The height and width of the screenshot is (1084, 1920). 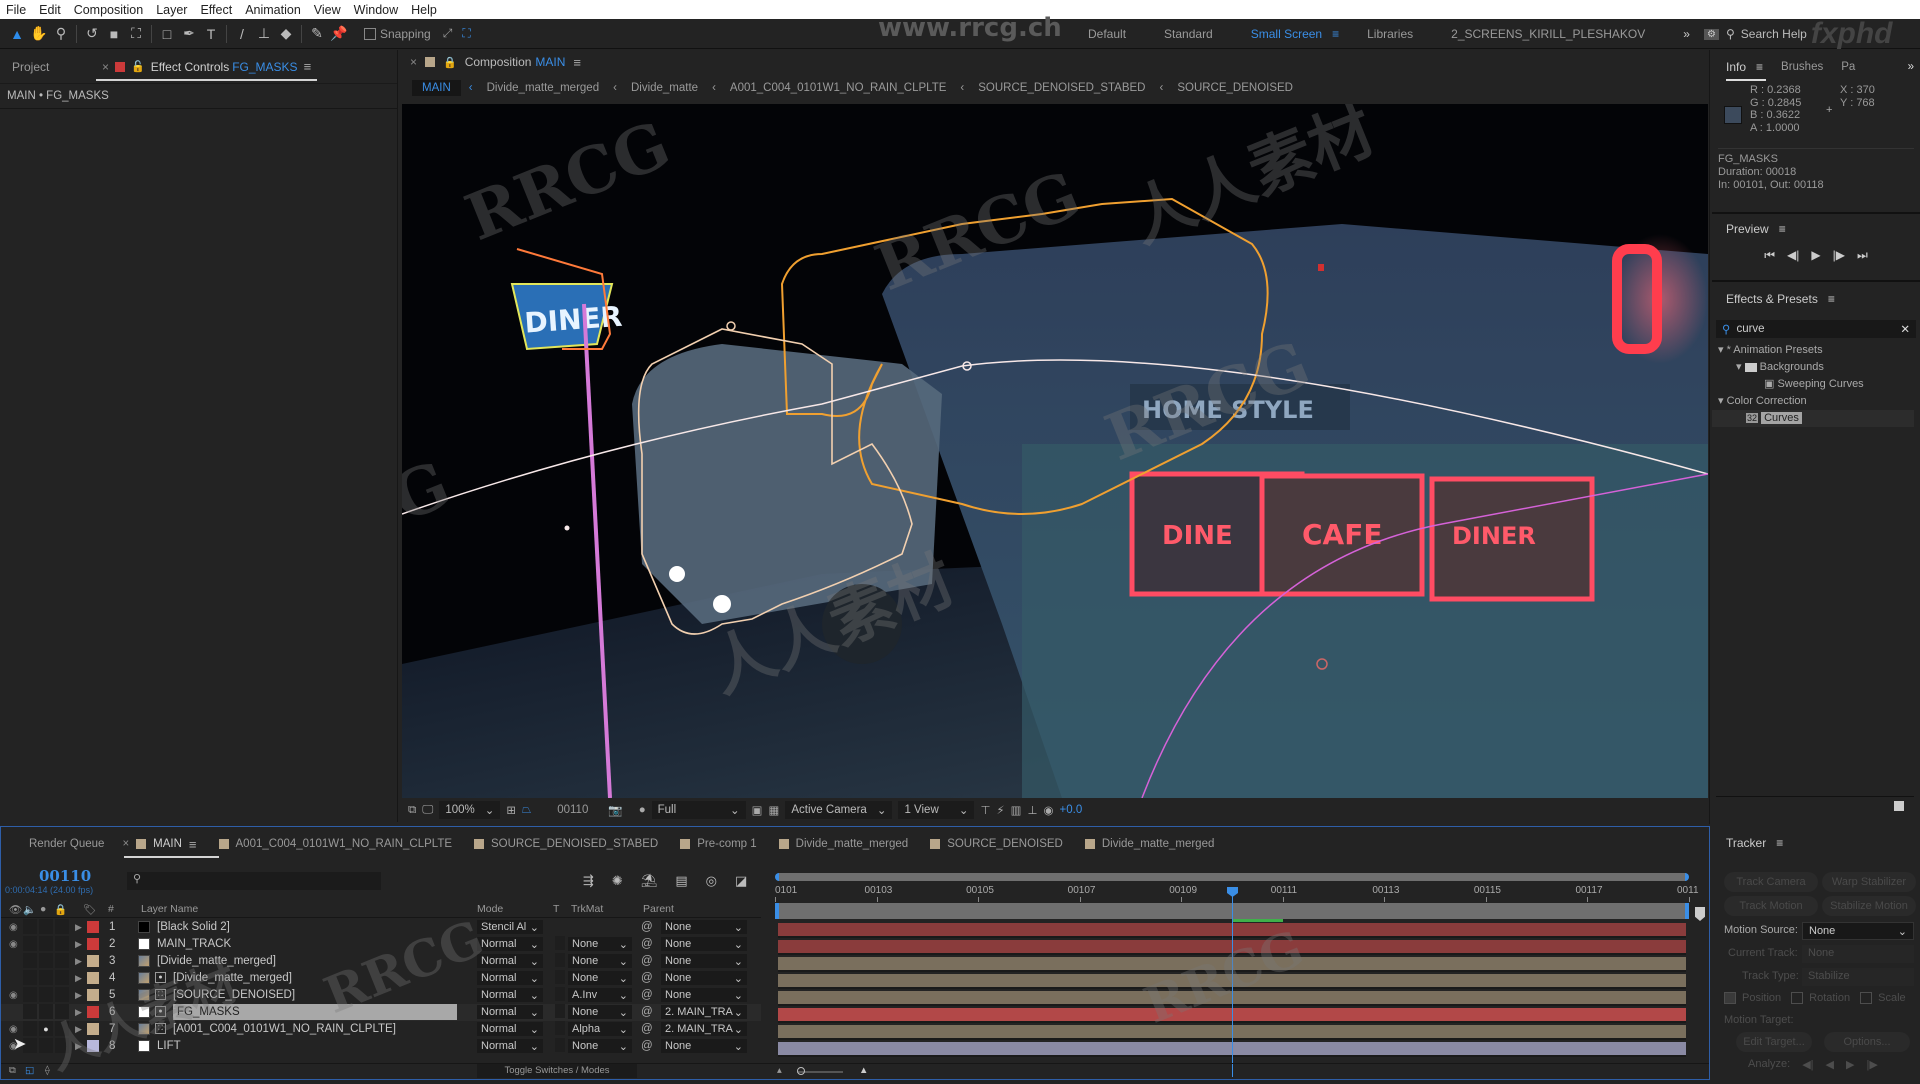 I want to click on new-bin-icon, so click(x=1899, y=806).